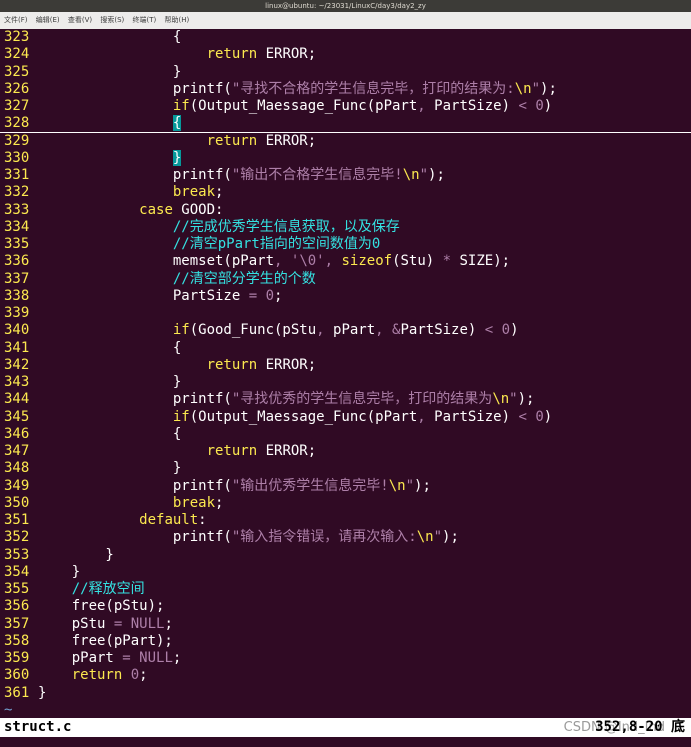 This screenshot has width=691, height=747. I want to click on code-line: 326 printf("寻找不合格的学生信息完毕，打印的结果为:\n");, so click(345, 89).